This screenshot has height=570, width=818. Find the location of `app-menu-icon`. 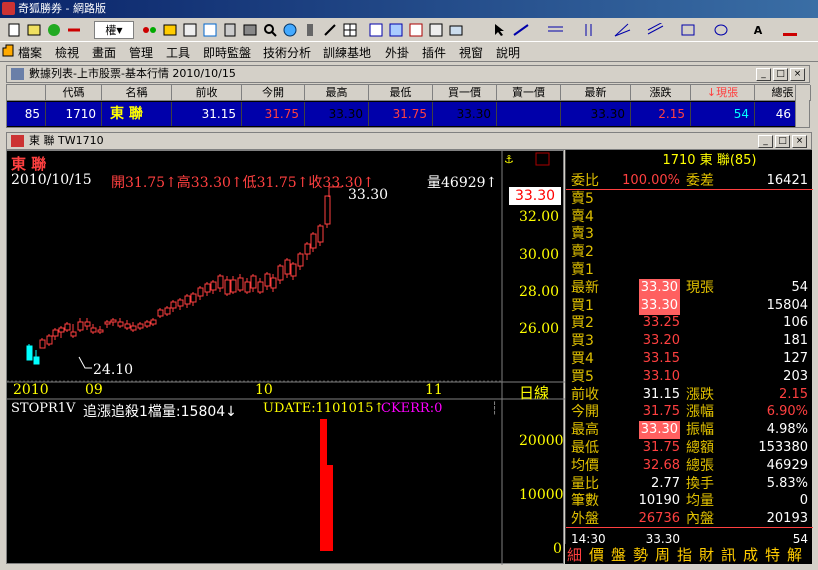

app-menu-icon is located at coordinates (8, 52).